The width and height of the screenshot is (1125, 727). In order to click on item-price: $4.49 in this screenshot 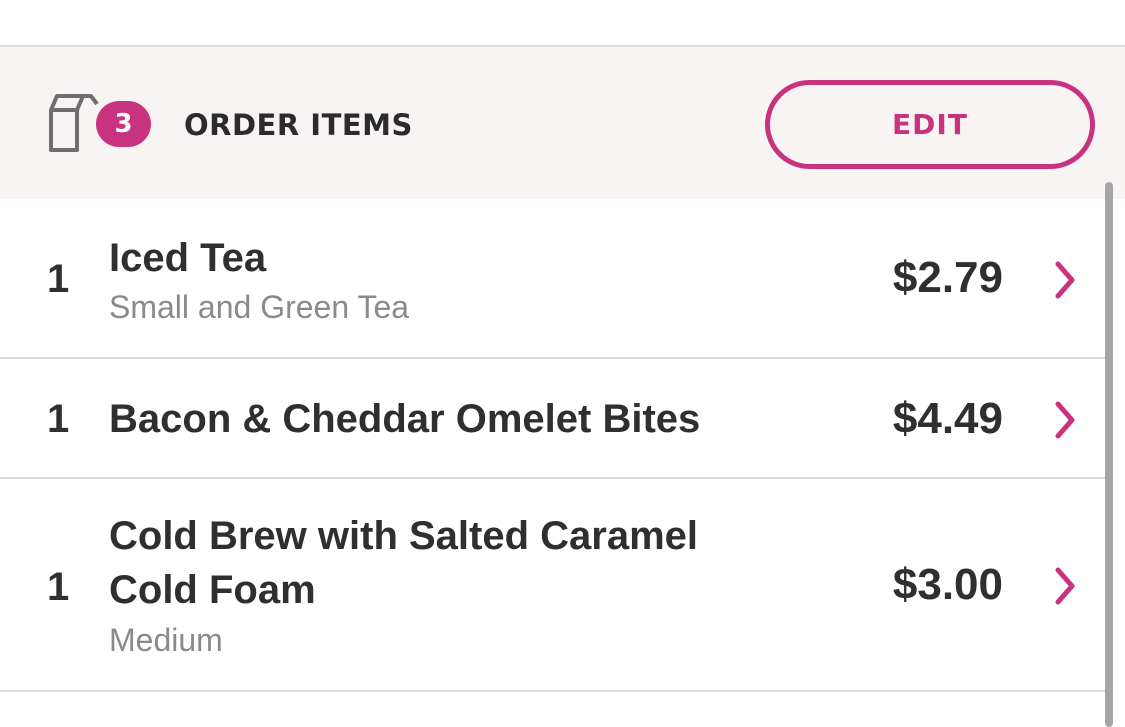, I will do `click(947, 418)`.